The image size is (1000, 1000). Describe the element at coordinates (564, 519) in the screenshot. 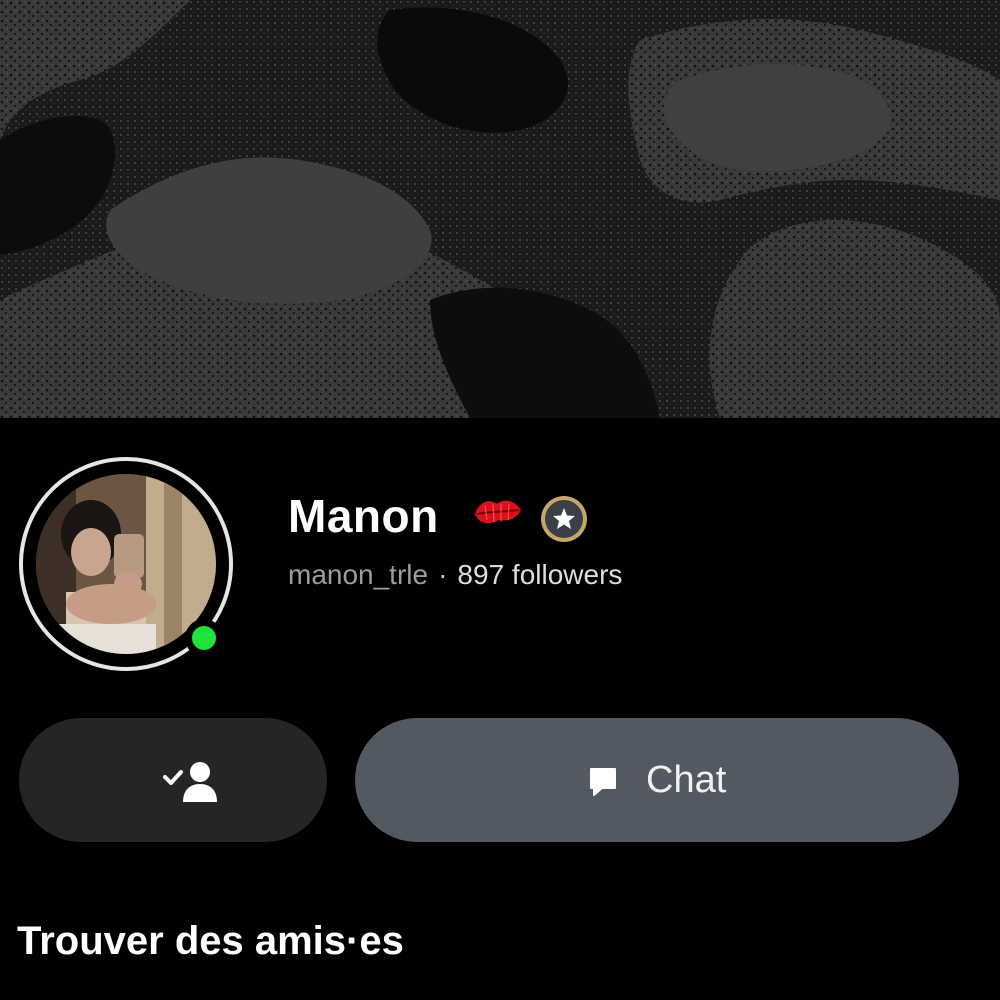

I see `star-badge-icon` at that location.